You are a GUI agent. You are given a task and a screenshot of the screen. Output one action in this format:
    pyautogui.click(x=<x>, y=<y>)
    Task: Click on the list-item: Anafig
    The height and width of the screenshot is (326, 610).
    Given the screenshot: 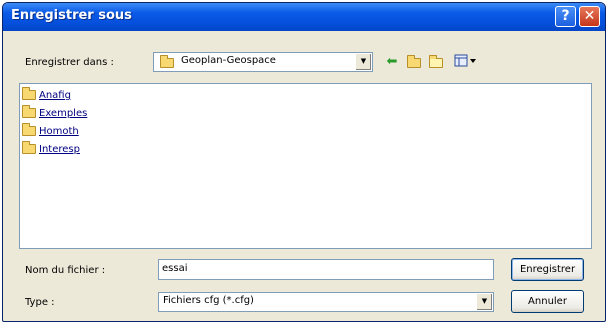 What is the action you would take?
    pyautogui.click(x=46, y=95)
    